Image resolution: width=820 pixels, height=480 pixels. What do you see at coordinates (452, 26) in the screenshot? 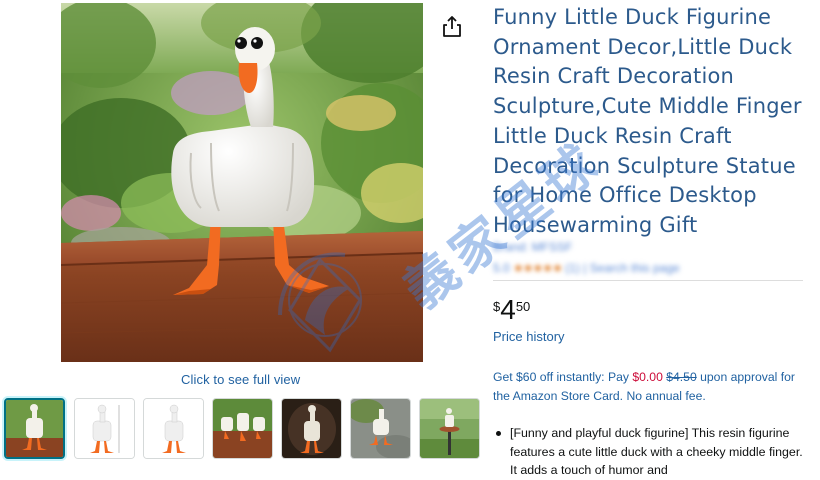
I see `share-icon` at bounding box center [452, 26].